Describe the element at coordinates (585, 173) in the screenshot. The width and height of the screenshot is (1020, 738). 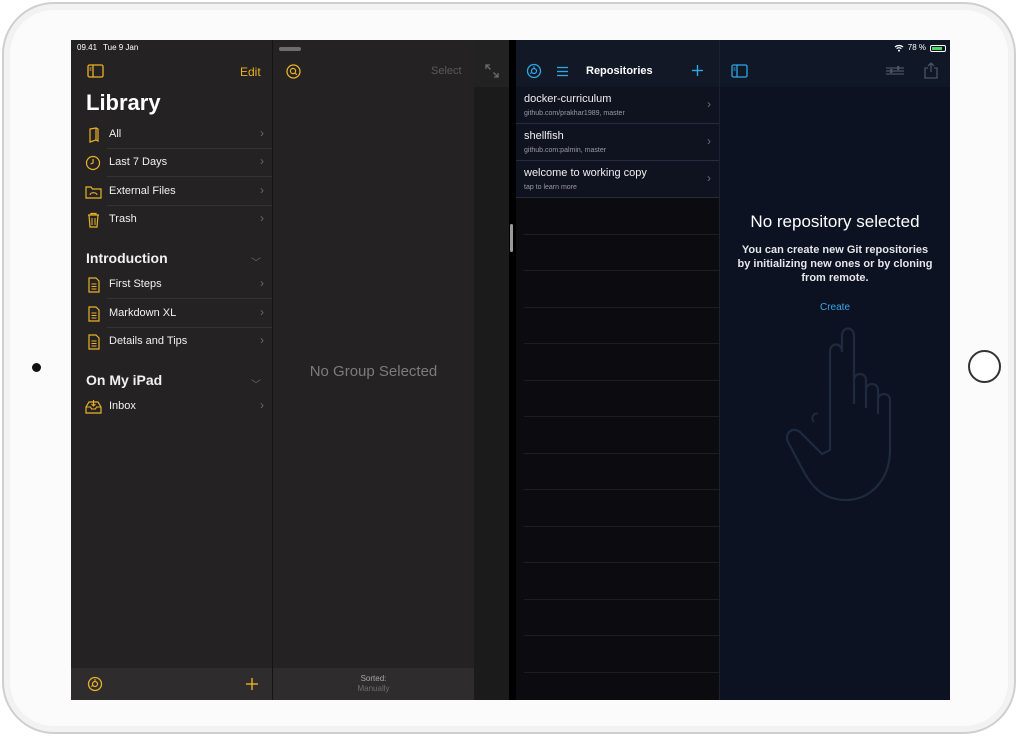
I see `repository-name: welcome to working copy` at that location.